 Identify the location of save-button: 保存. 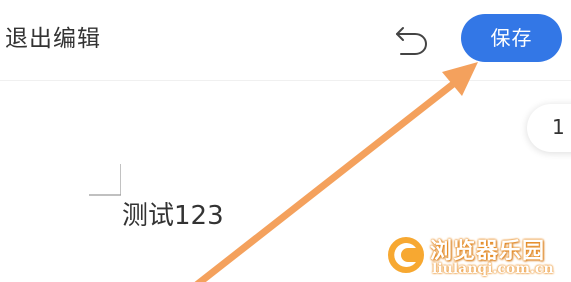
(511, 38).